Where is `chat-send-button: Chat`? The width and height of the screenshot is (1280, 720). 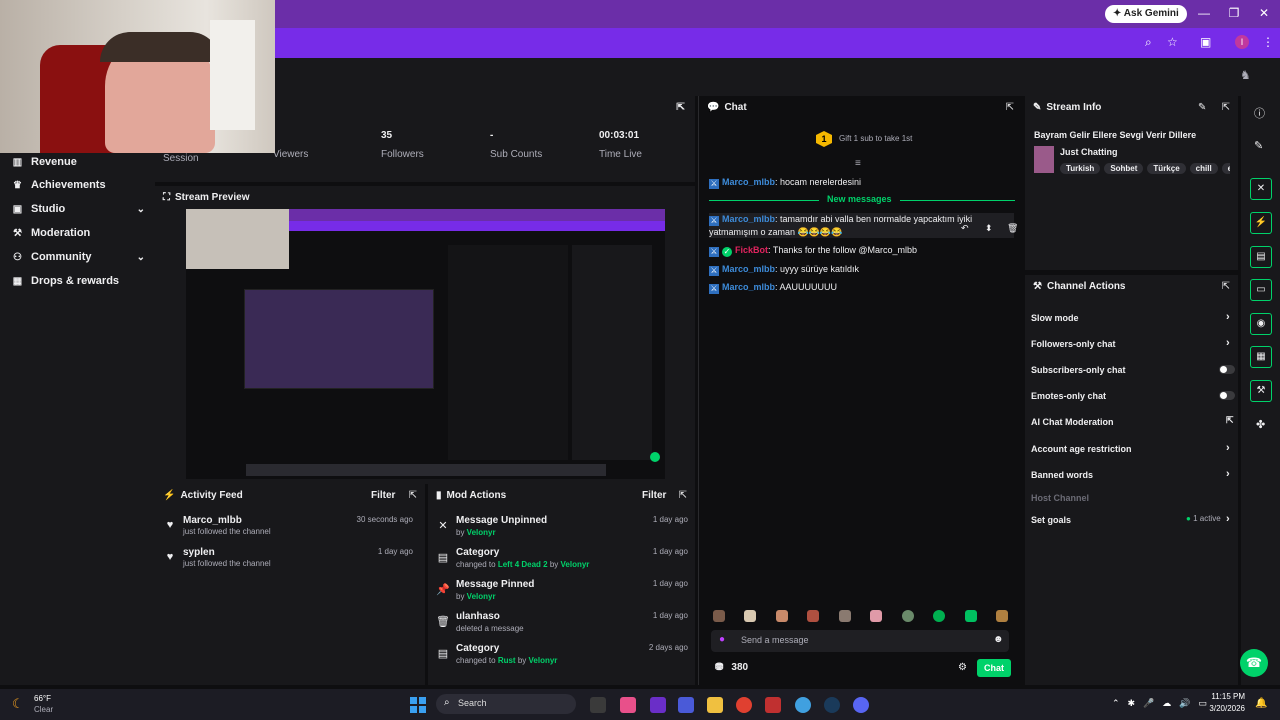 chat-send-button: Chat is located at coordinates (994, 668).